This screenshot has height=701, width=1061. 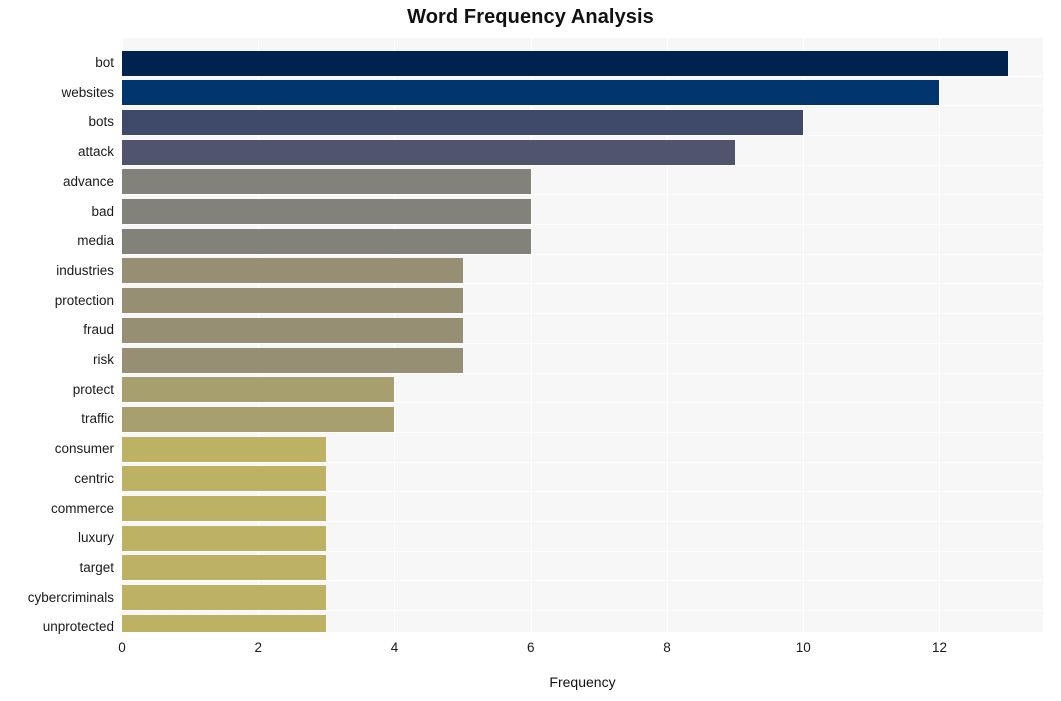 I want to click on bar-consumer, so click(x=224, y=449).